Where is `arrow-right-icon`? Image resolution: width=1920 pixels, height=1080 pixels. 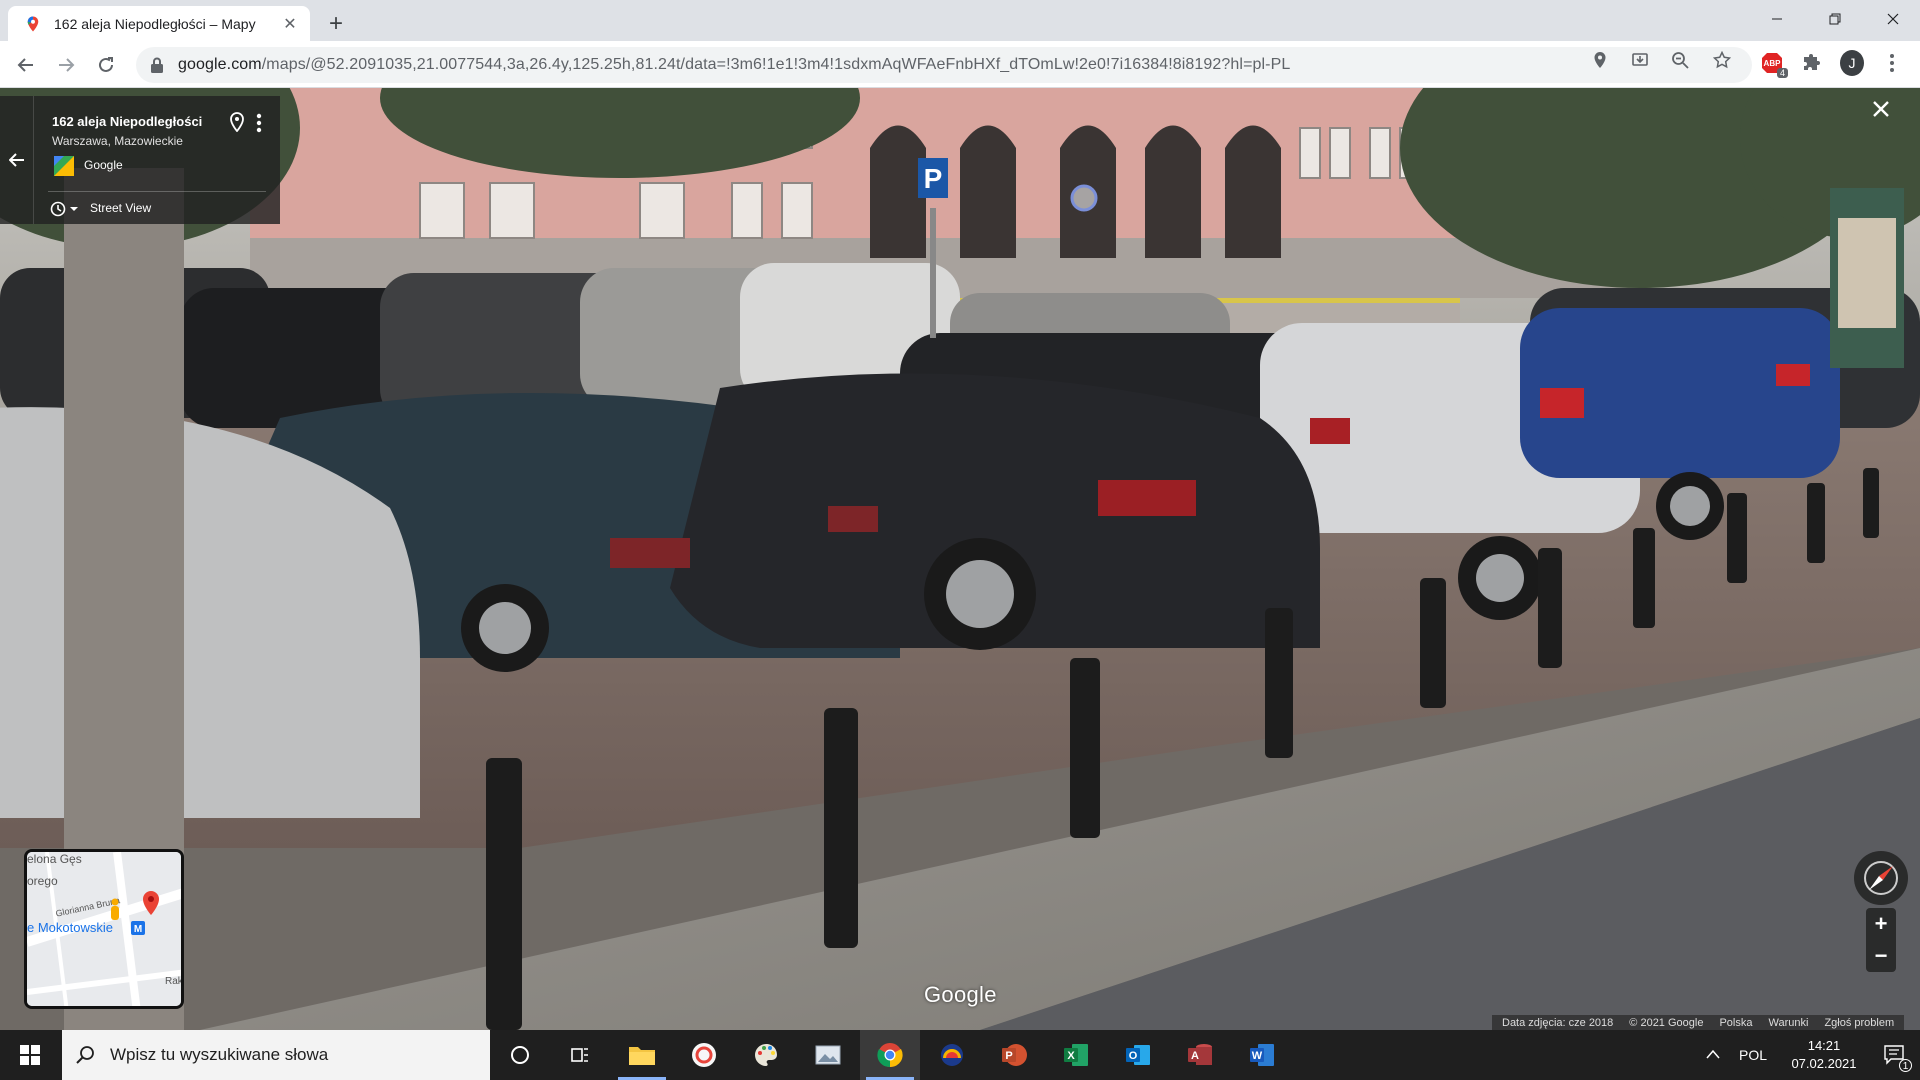
arrow-right-icon is located at coordinates (67, 65).